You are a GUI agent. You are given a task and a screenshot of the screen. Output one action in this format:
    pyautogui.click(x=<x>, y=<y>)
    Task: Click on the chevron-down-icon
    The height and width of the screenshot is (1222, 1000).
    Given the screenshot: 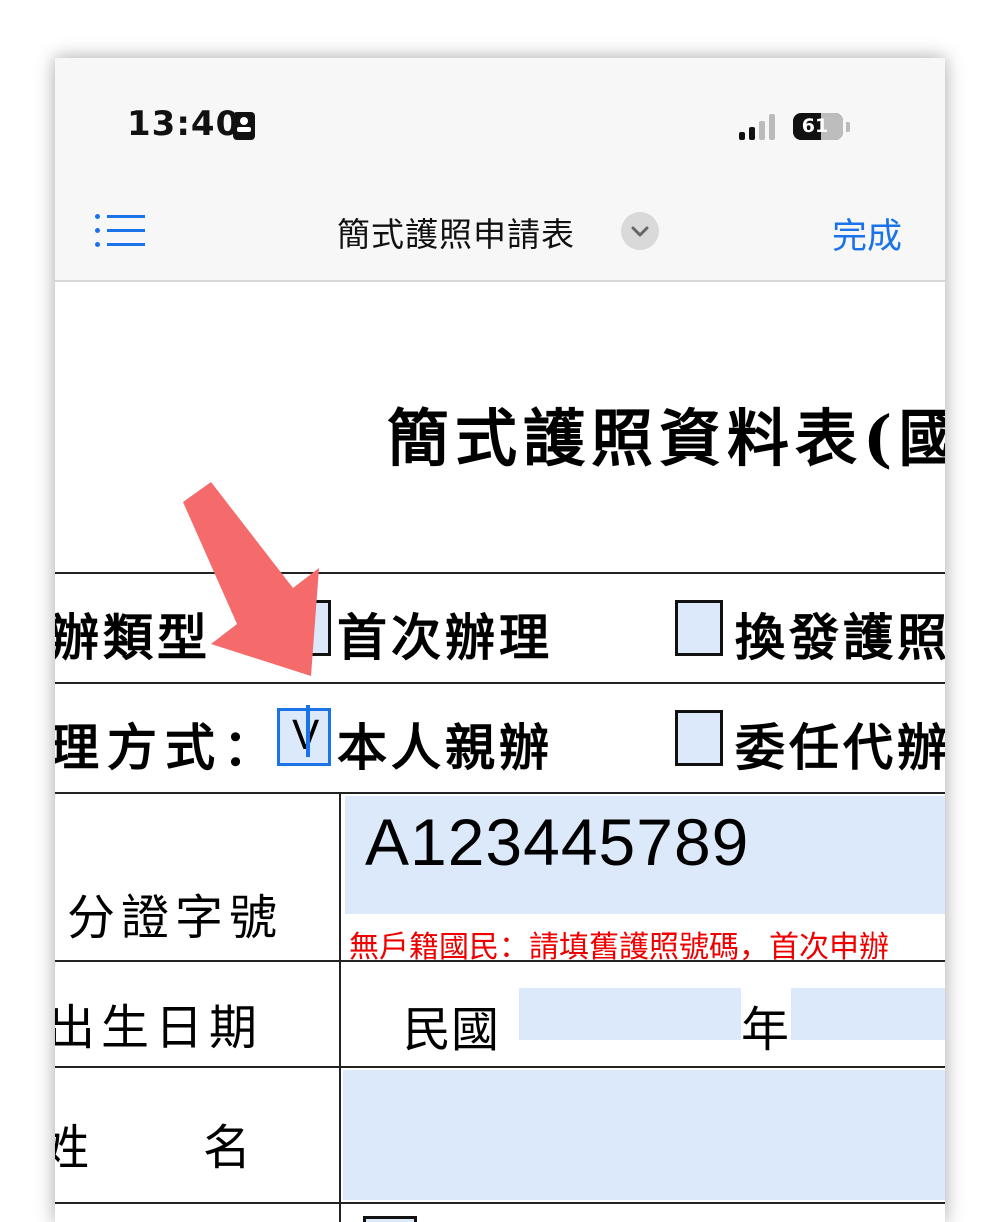 What is the action you would take?
    pyautogui.click(x=640, y=231)
    